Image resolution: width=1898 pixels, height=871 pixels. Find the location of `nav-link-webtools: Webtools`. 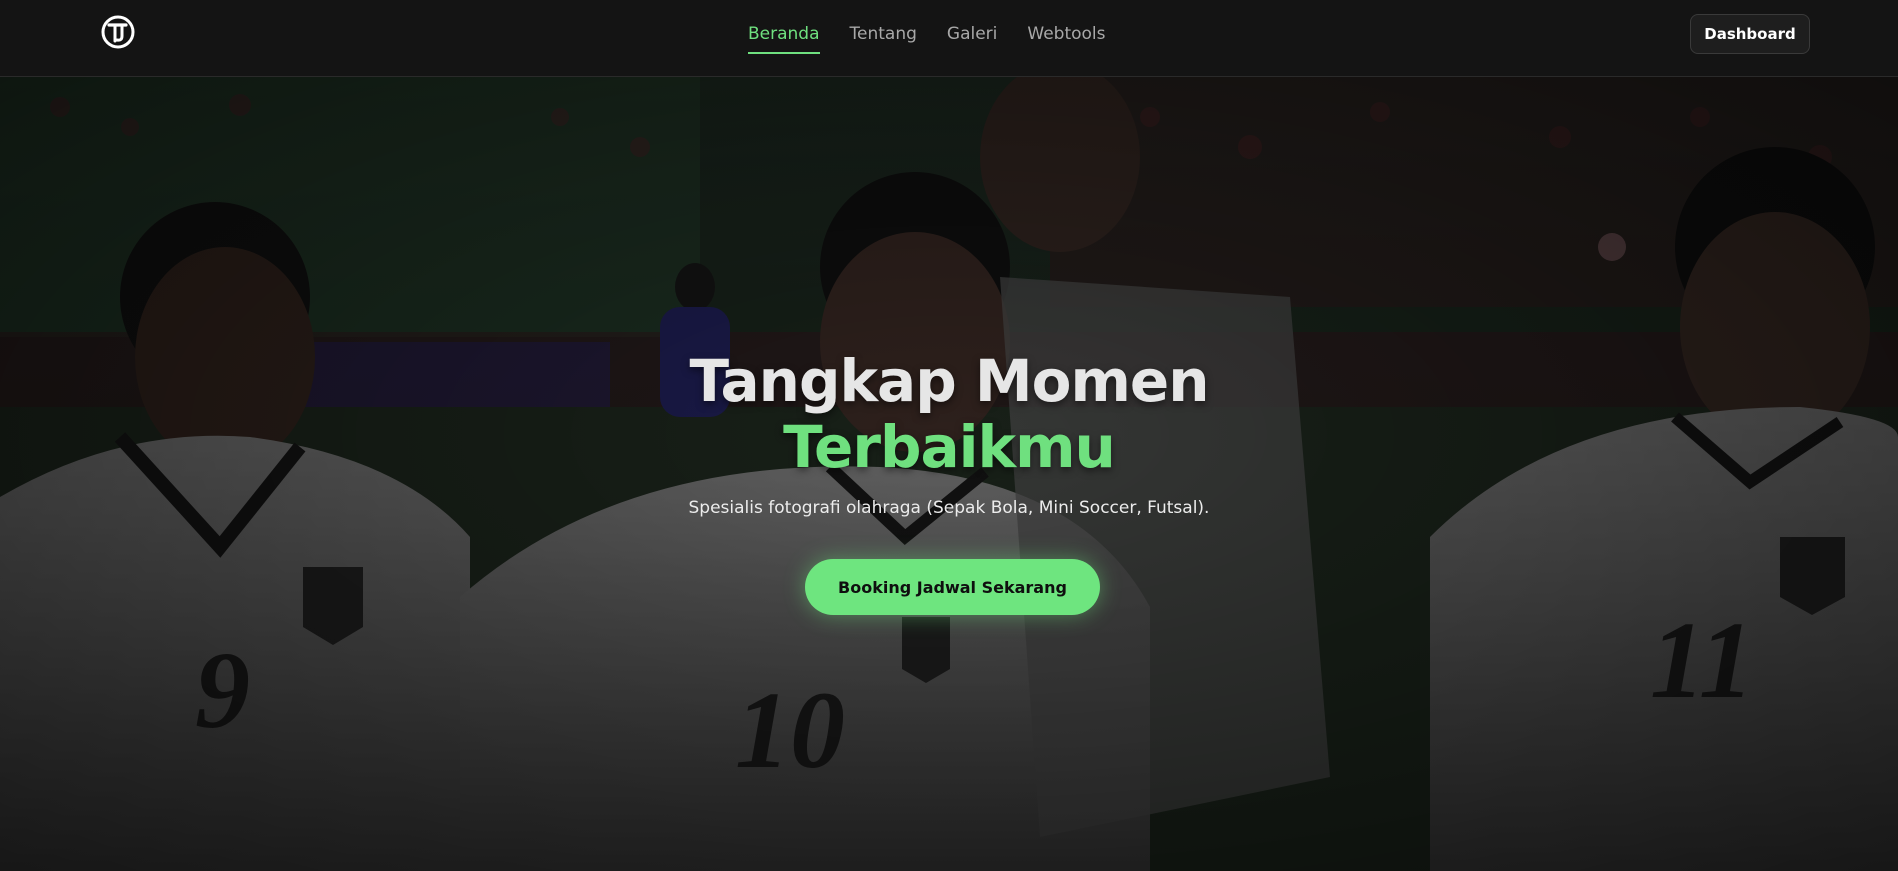

nav-link-webtools: Webtools is located at coordinates (1066, 38).